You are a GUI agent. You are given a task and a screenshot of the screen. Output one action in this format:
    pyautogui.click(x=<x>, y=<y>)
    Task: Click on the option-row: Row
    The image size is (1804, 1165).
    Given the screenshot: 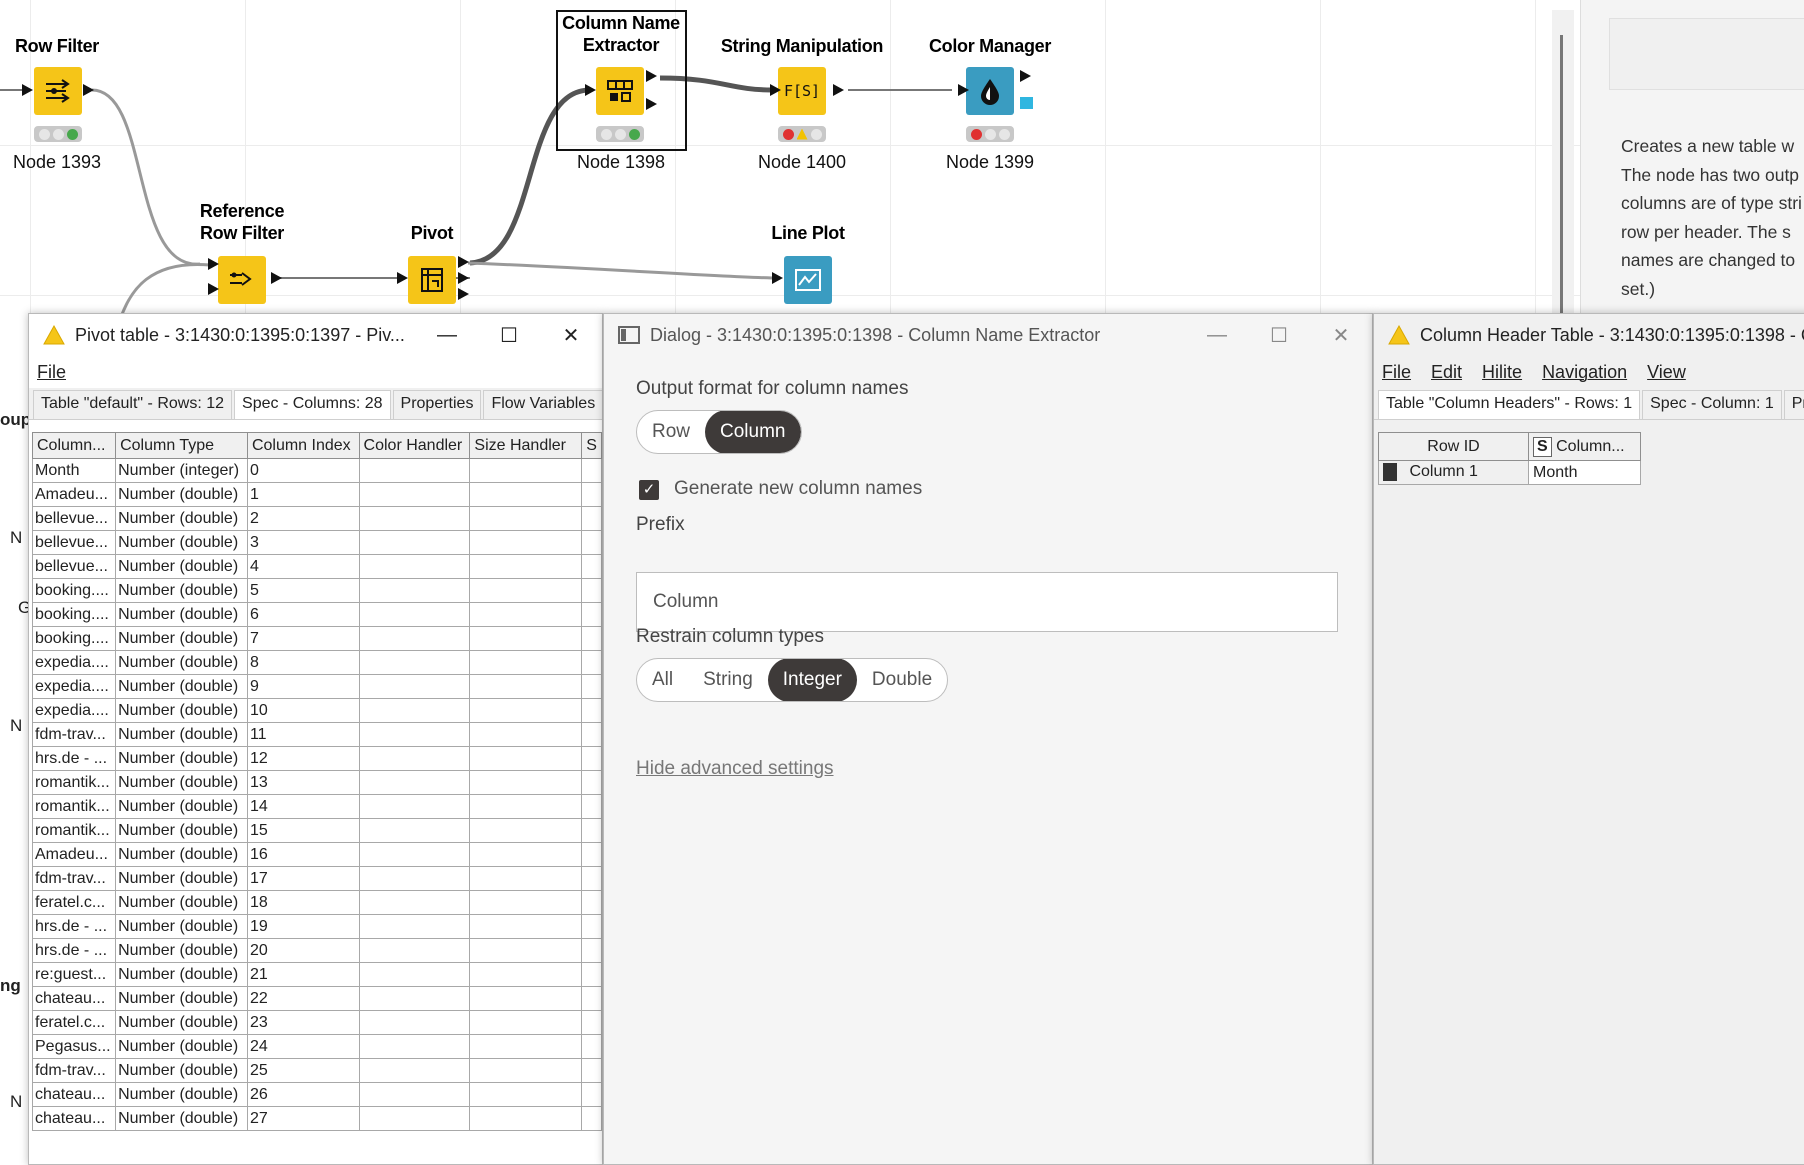 What is the action you would take?
    pyautogui.click(x=671, y=432)
    